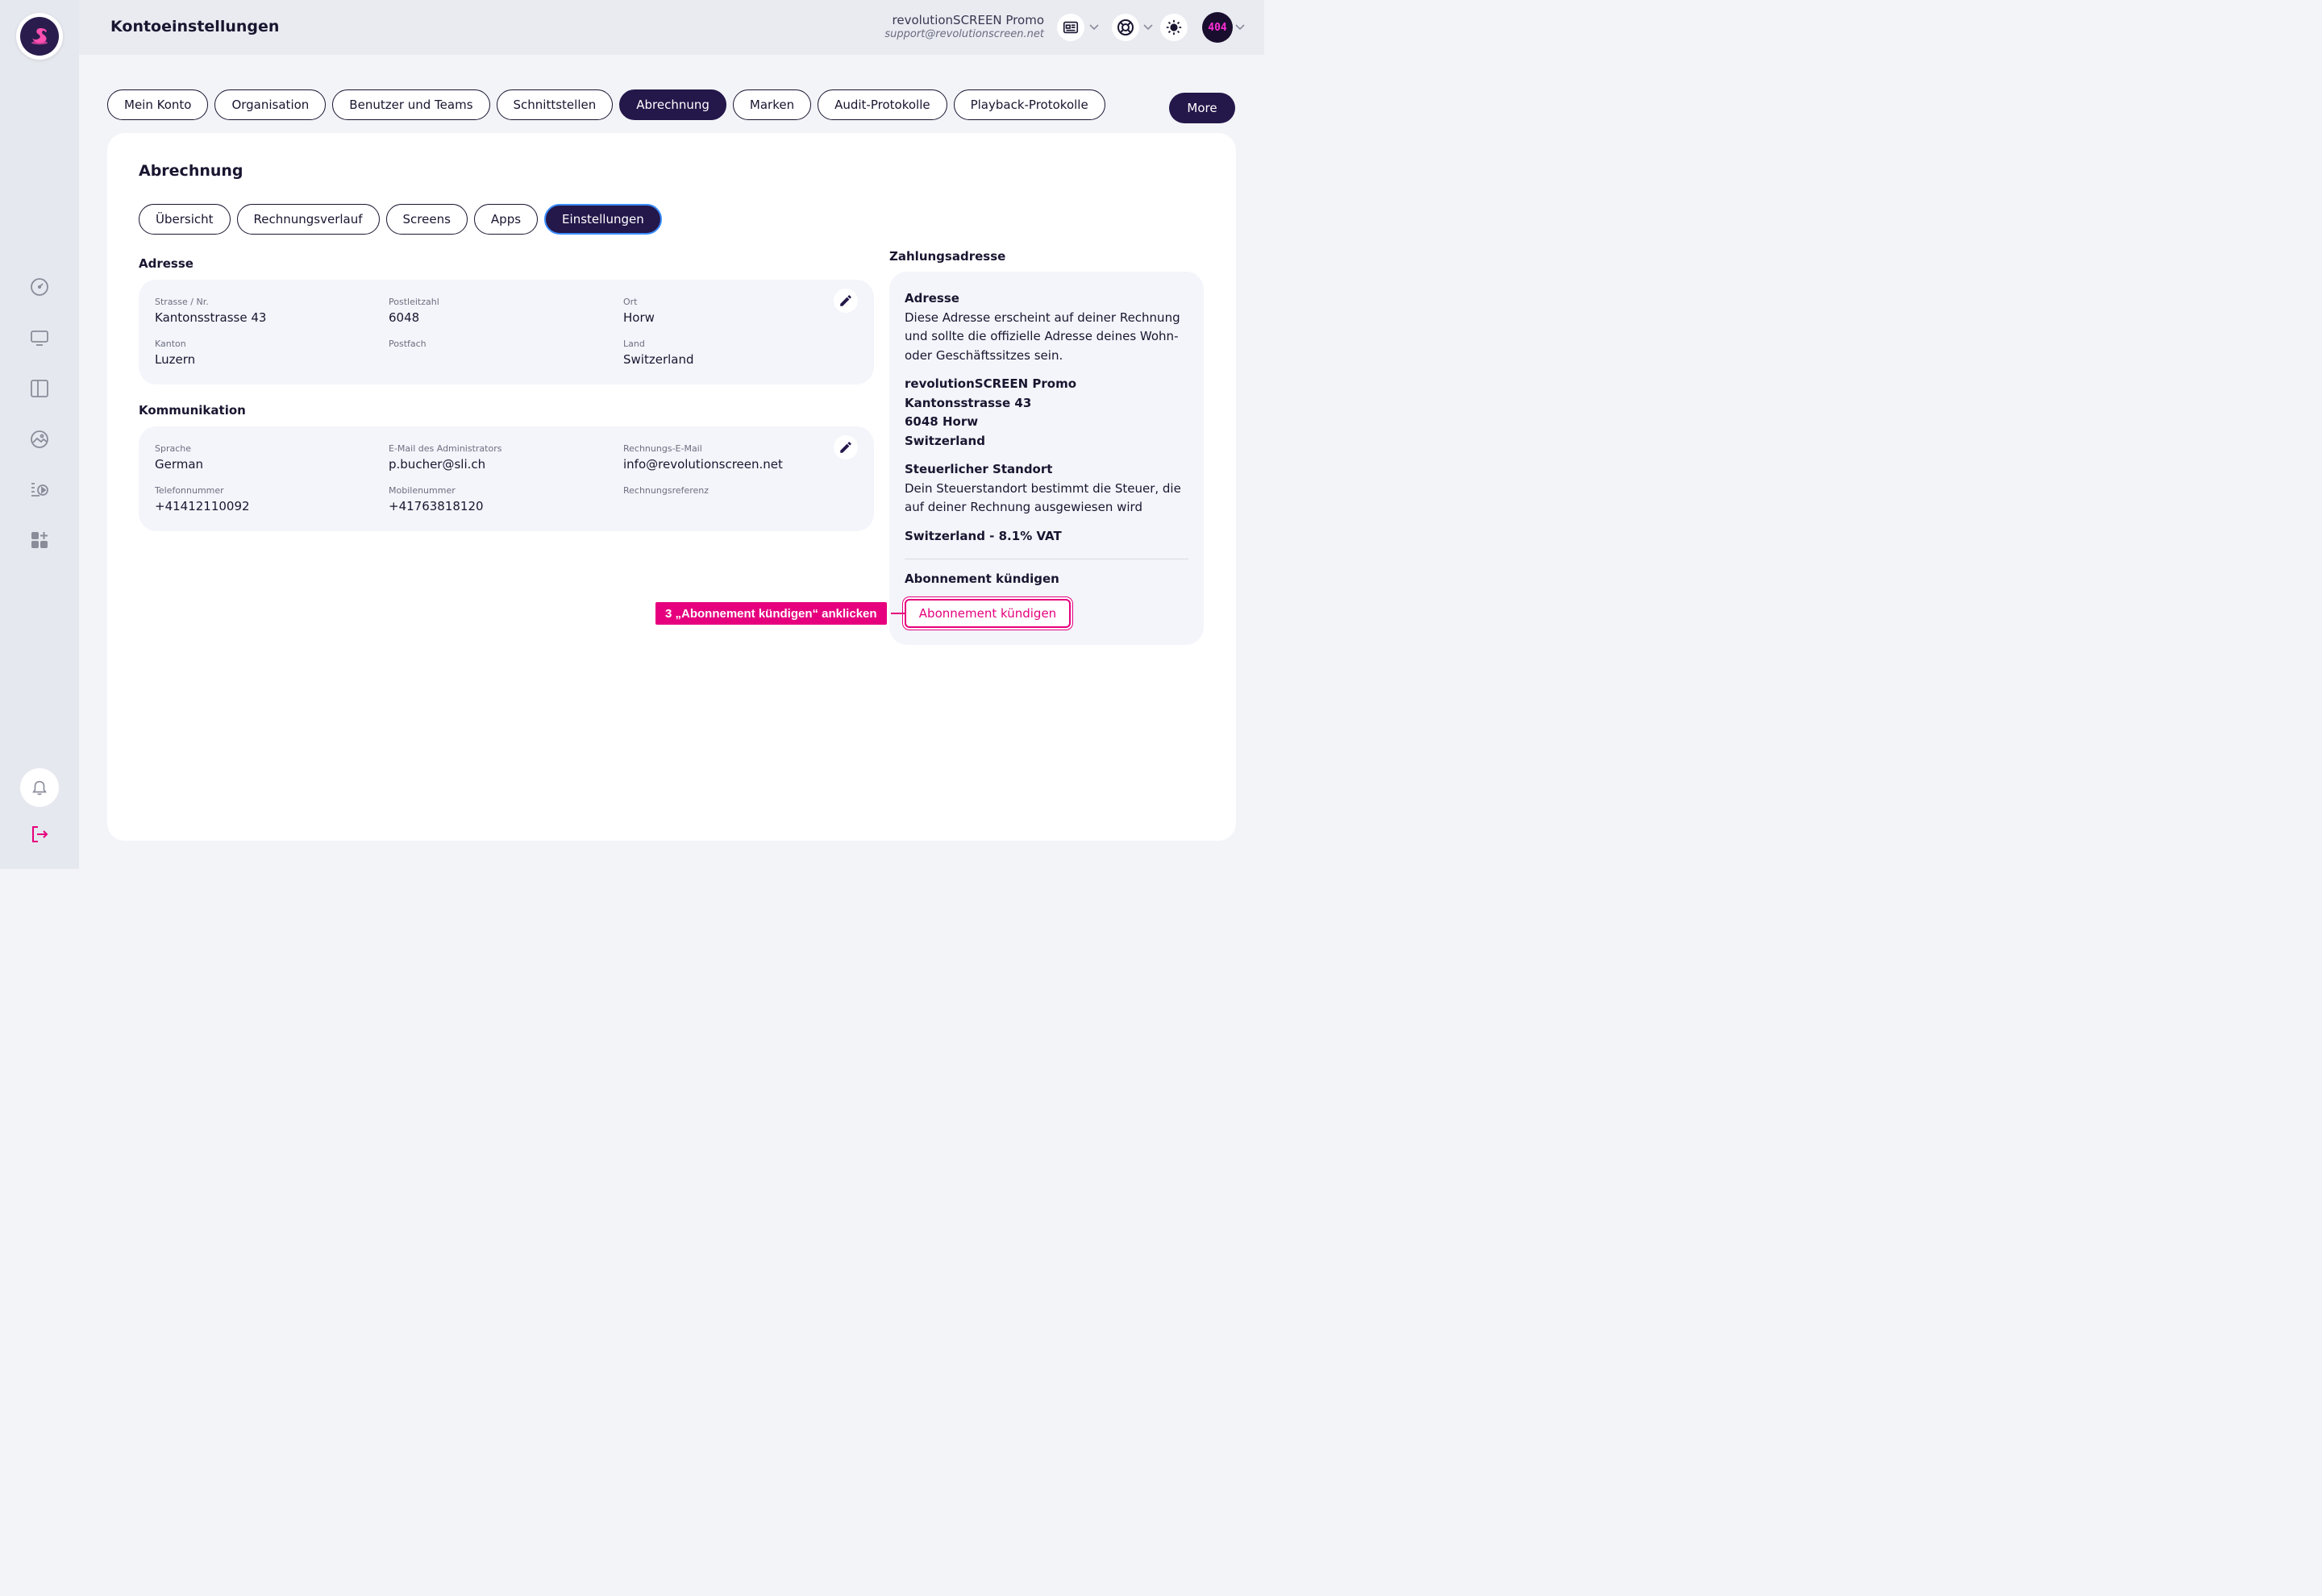 The width and height of the screenshot is (2322, 1596). I want to click on monitor-icon, so click(39, 338).